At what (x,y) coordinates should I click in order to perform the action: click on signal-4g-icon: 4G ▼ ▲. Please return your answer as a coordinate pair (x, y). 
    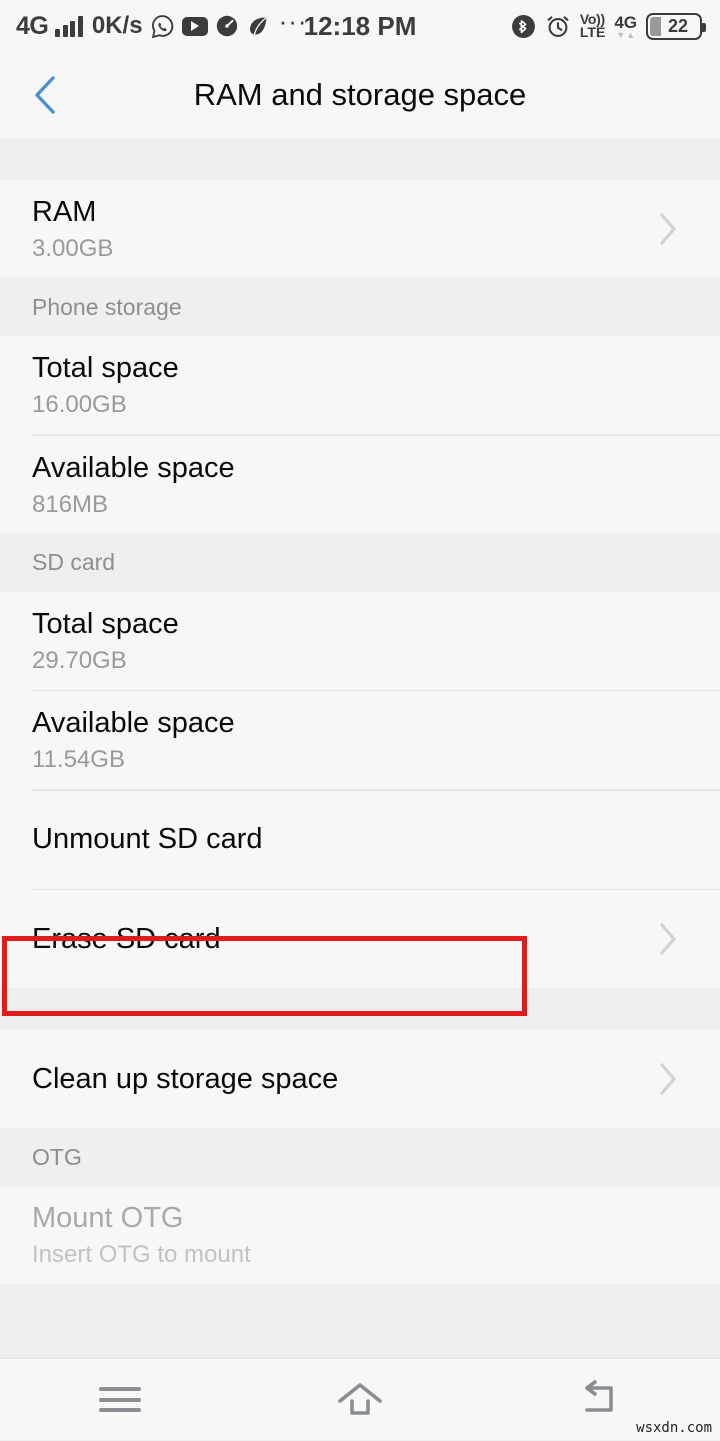
    Looking at the image, I should click on (625, 26).